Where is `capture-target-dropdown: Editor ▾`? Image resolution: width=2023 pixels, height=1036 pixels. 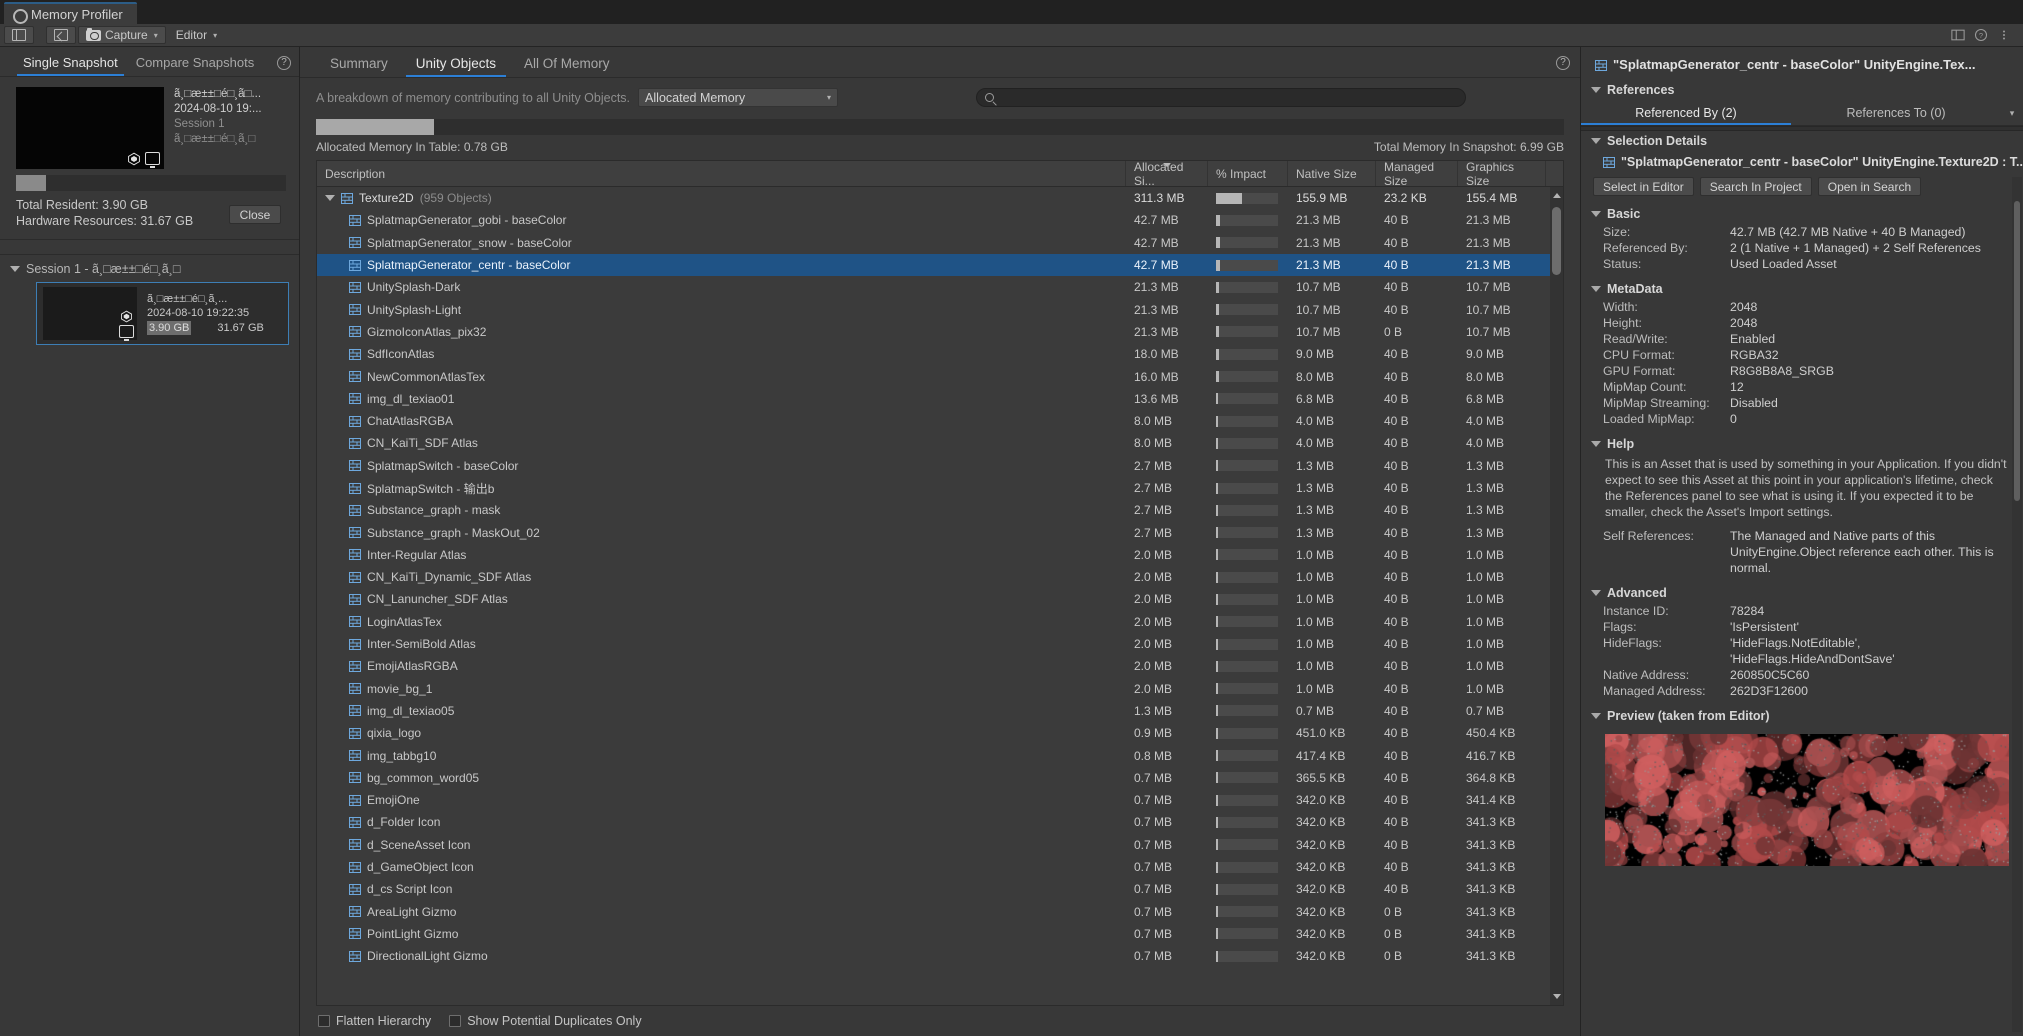 capture-target-dropdown: Editor ▾ is located at coordinates (196, 35).